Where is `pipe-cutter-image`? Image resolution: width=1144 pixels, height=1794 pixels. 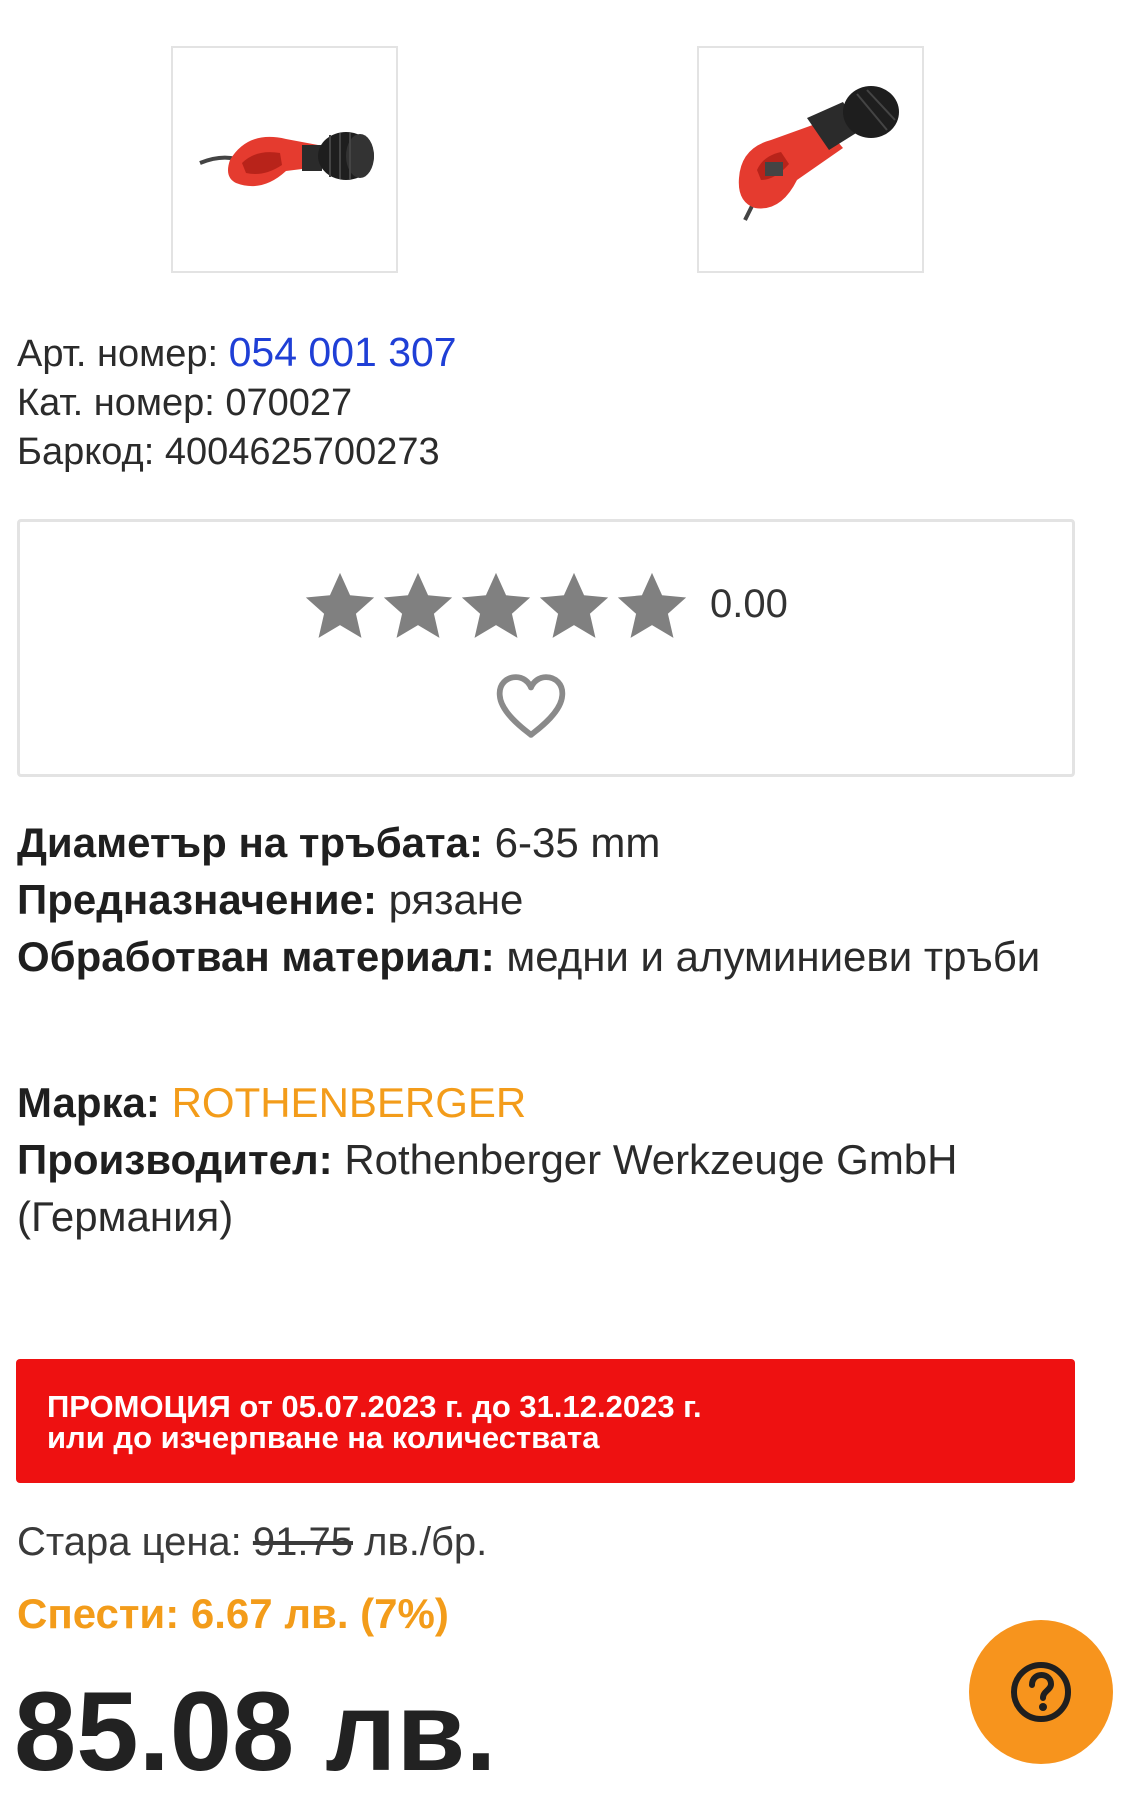 pipe-cutter-image is located at coordinates (286, 158).